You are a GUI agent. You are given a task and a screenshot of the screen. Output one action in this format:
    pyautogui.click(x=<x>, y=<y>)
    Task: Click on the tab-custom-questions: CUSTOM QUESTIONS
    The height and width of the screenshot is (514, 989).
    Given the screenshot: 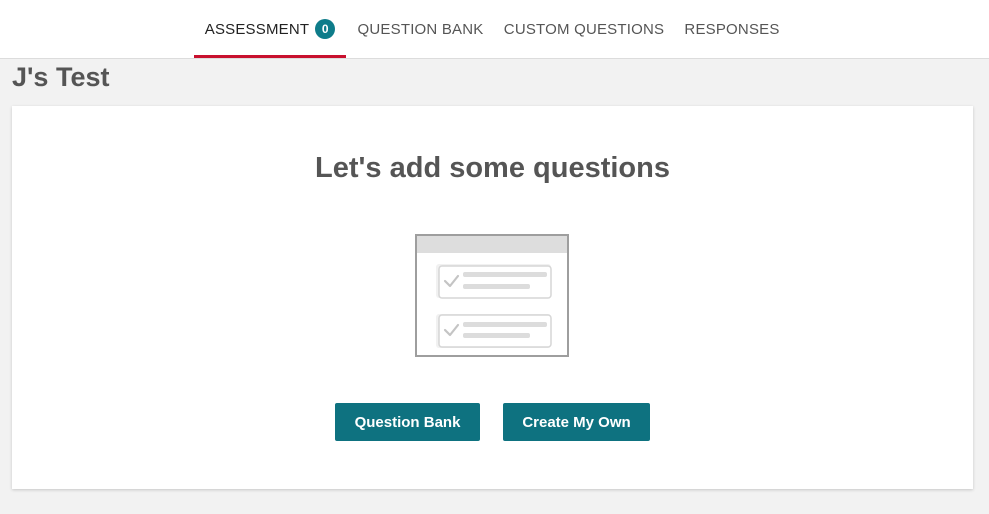 What is the action you would take?
    pyautogui.click(x=584, y=29)
    